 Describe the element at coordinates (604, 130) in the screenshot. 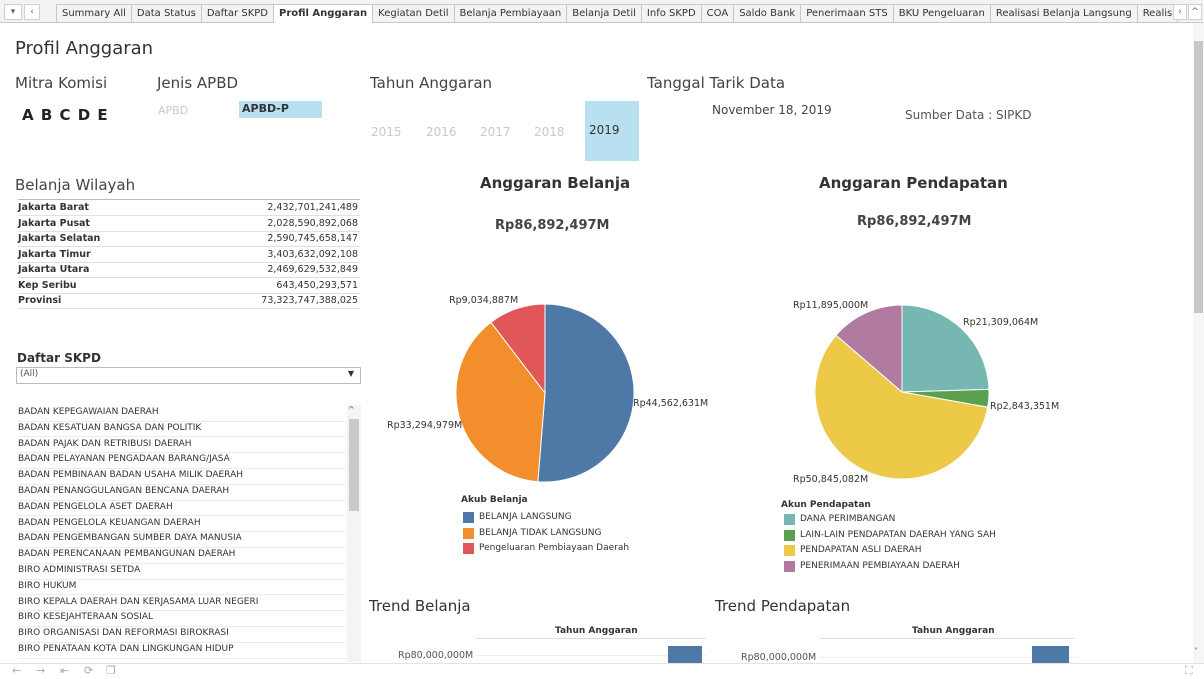

I see `tahun-selected-label: 2019` at that location.